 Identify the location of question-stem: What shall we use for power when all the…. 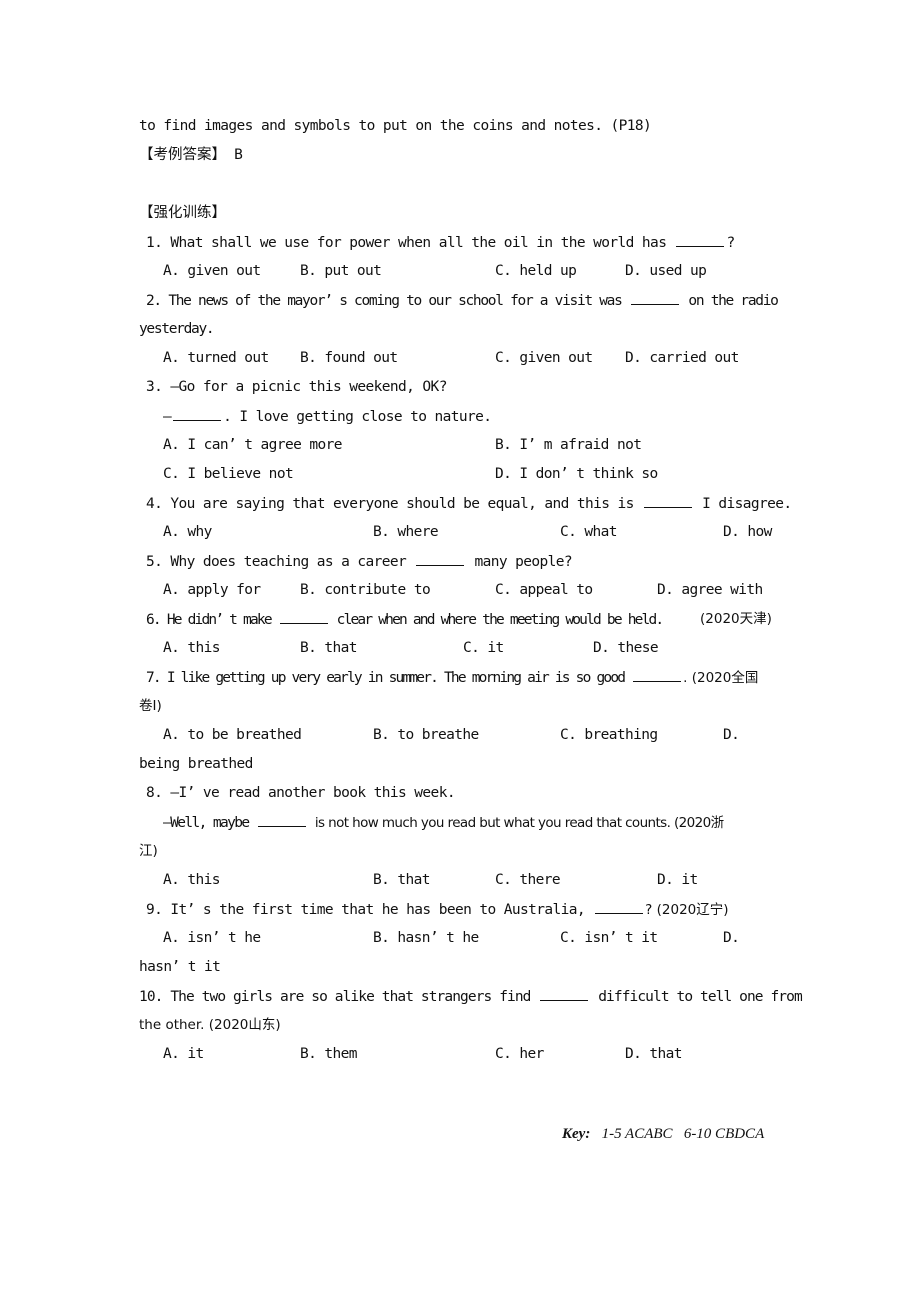
(418, 243).